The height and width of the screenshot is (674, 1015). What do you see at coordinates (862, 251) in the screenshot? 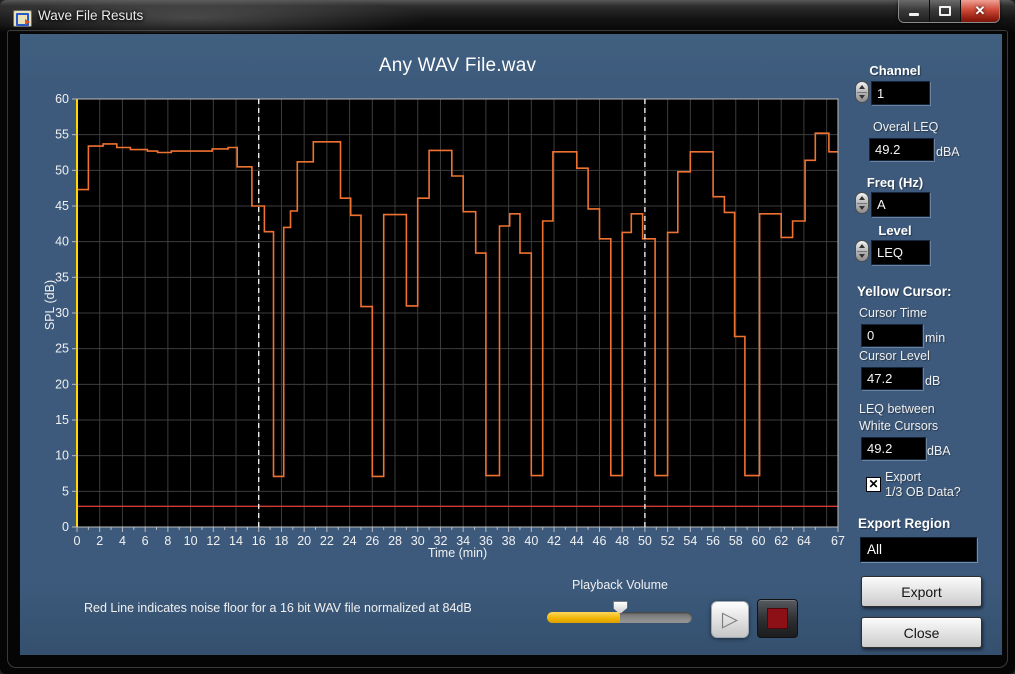
I see `level-spinner` at bounding box center [862, 251].